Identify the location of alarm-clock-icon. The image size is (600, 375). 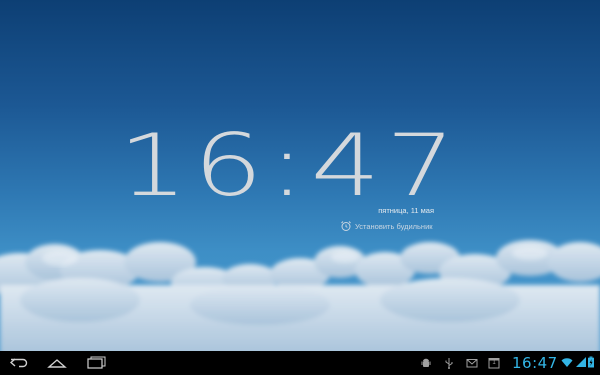
(346, 226).